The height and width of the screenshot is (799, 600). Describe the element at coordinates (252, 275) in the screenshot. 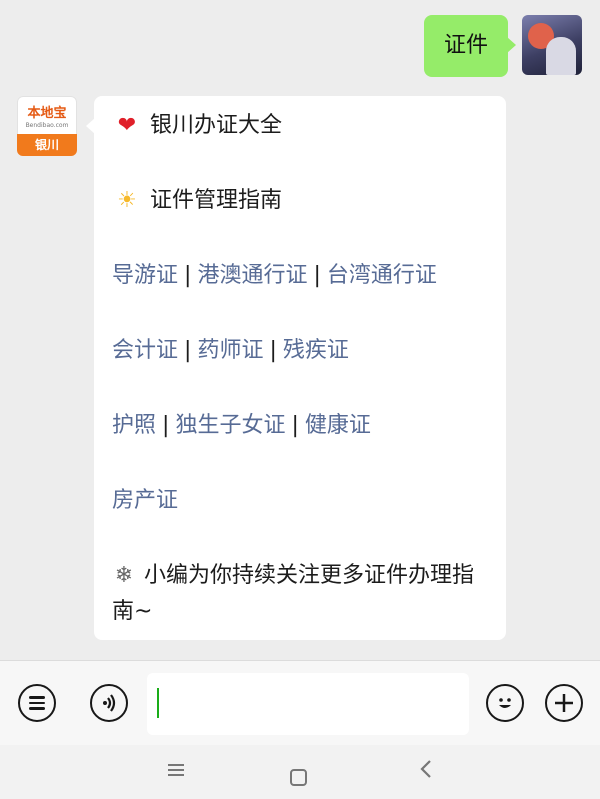

I see `link-hk-macau-permit: 港澳通行证` at that location.